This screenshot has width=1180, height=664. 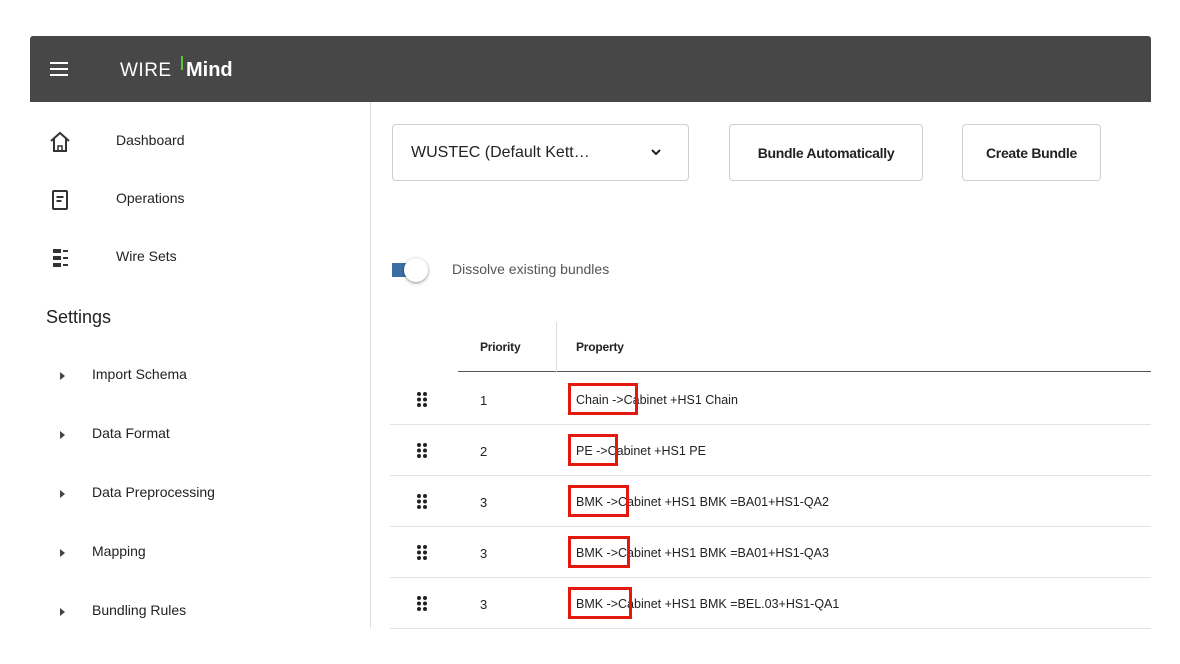 I want to click on menu-icon, so click(x=59, y=69).